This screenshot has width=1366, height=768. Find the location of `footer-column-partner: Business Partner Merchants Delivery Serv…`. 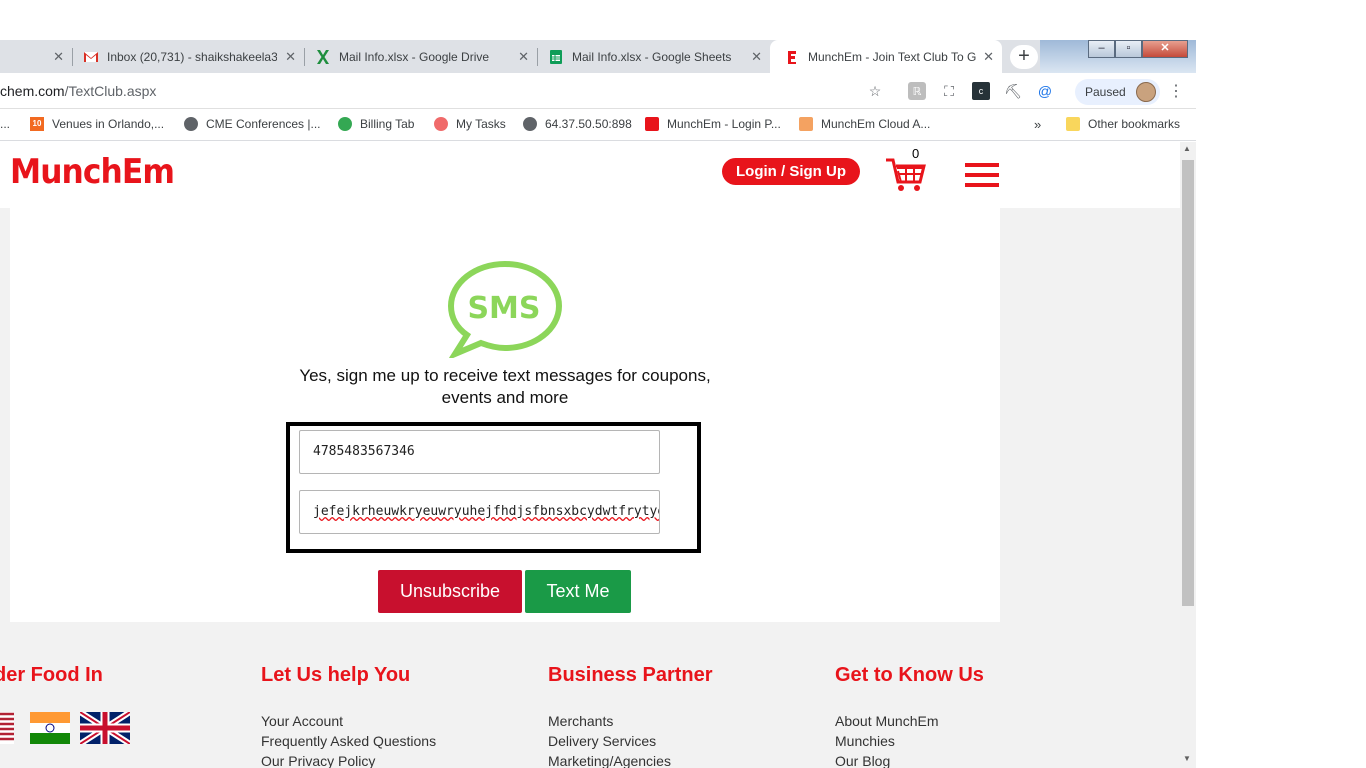

footer-column-partner: Business Partner Merchants Delivery Serv… is located at coordinates (630, 716).